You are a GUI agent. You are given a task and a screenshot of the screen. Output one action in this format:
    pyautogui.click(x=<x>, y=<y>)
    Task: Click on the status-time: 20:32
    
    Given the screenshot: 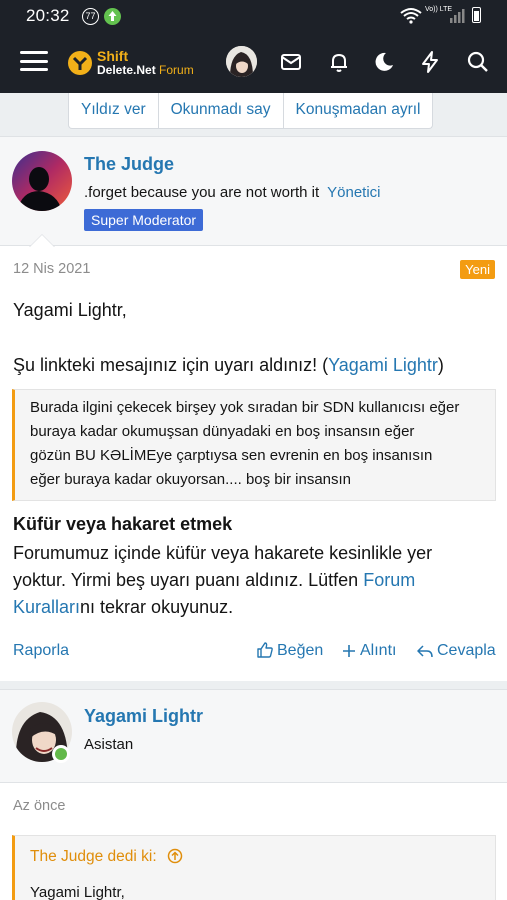 What is the action you would take?
    pyautogui.click(x=48, y=15)
    